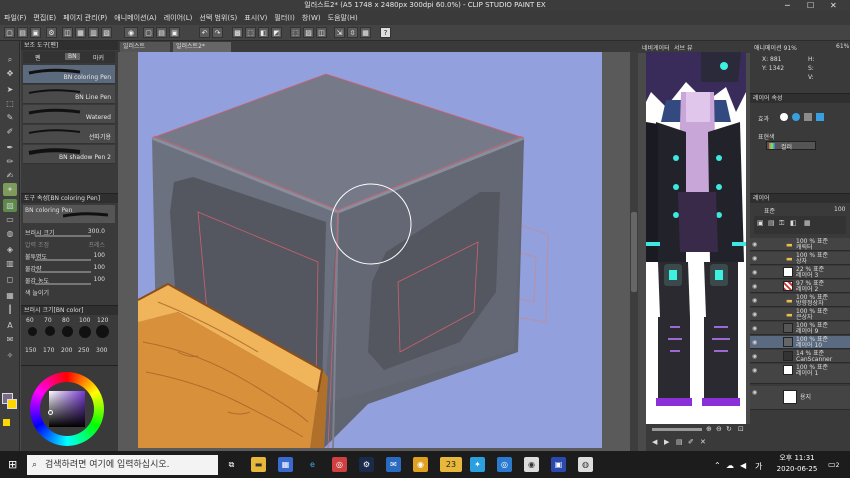 The width and height of the screenshot is (850, 478). Describe the element at coordinates (311, 18) in the screenshot. I see `menu-window: 창(W)` at that location.